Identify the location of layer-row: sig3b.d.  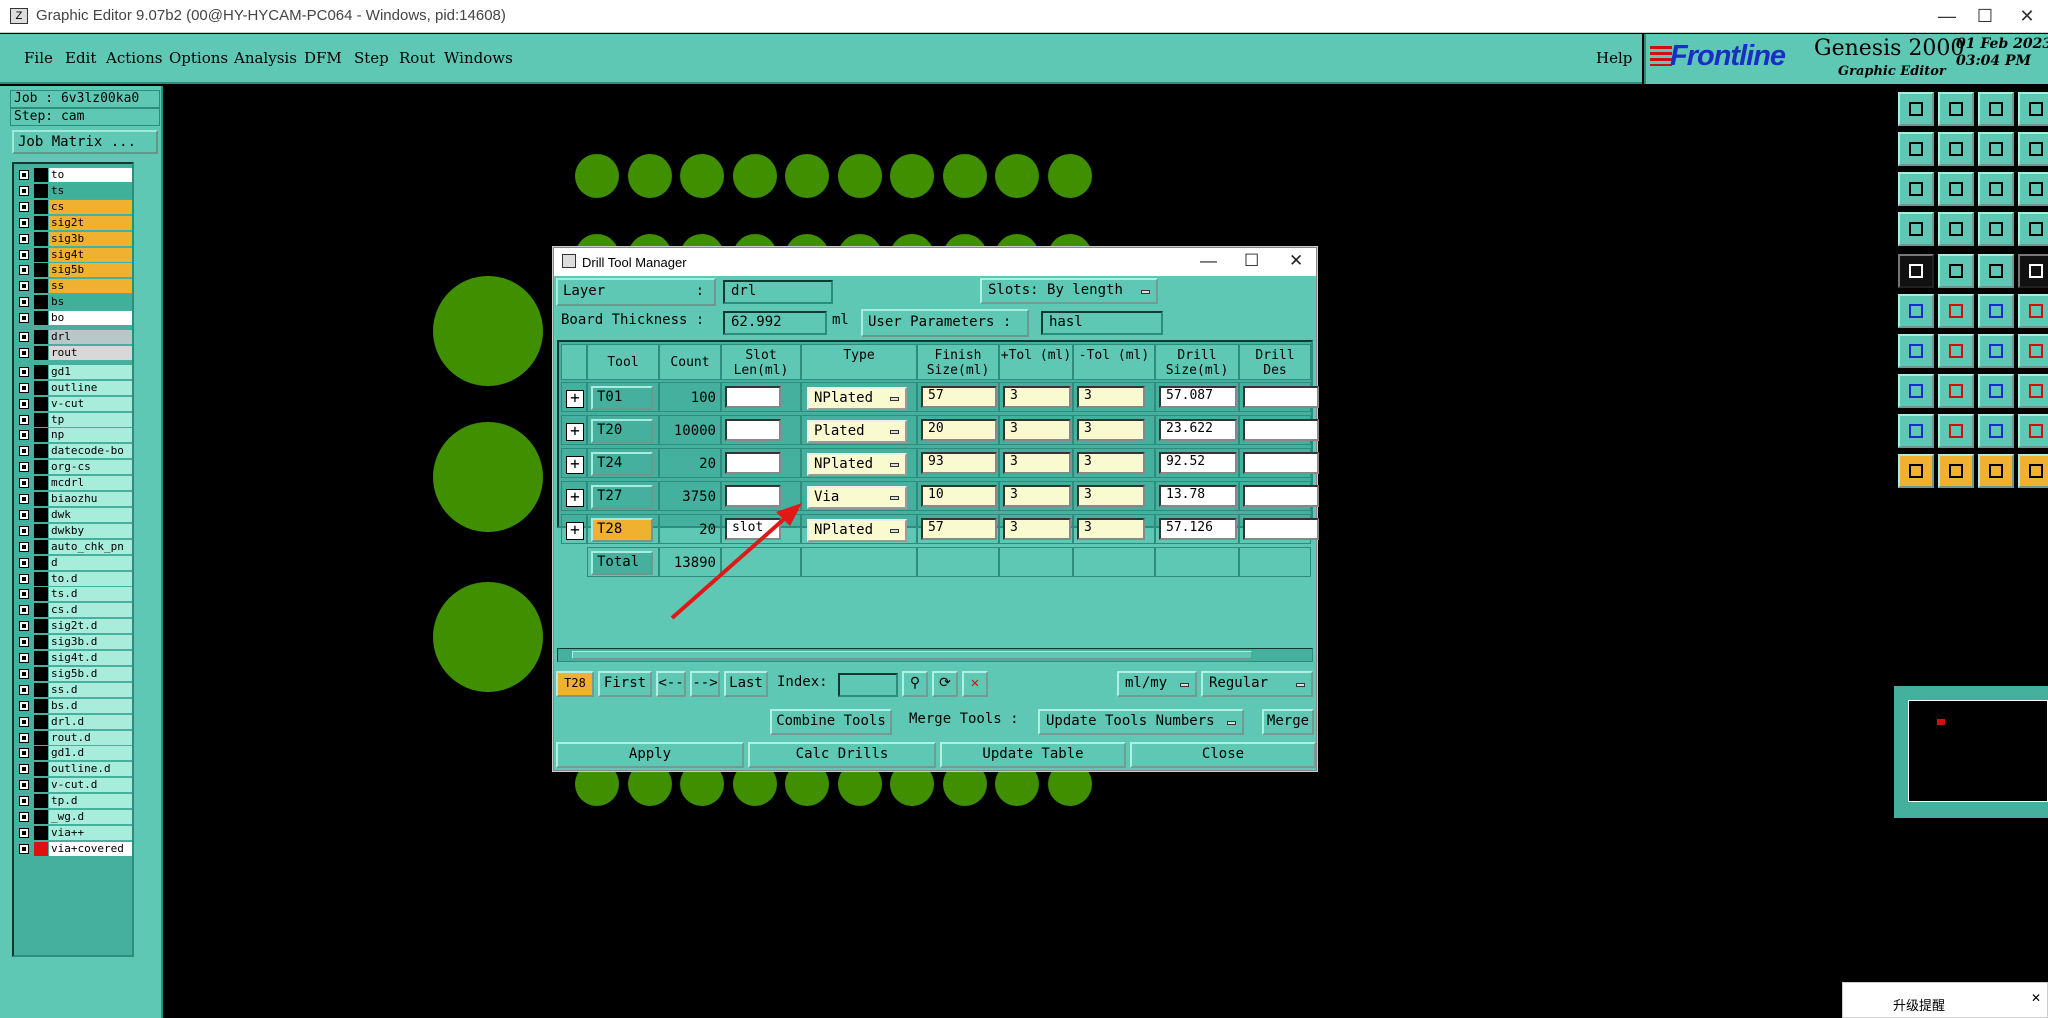
(75, 642).